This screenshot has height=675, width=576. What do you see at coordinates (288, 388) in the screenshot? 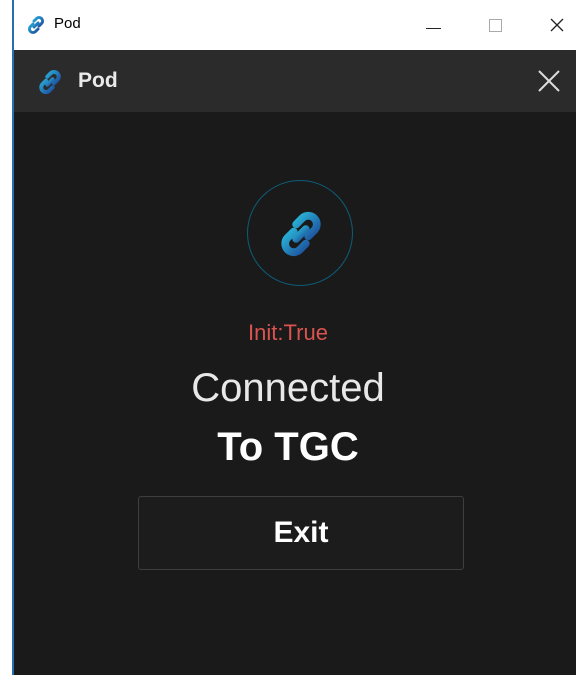
I see `connected-label: Connected` at bounding box center [288, 388].